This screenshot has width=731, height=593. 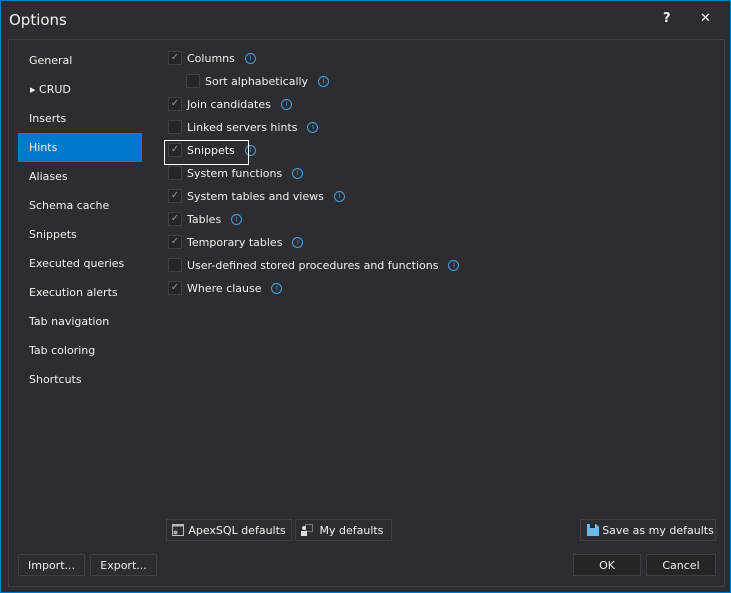 I want to click on hint-label: Linked servers hints, so click(x=242, y=127).